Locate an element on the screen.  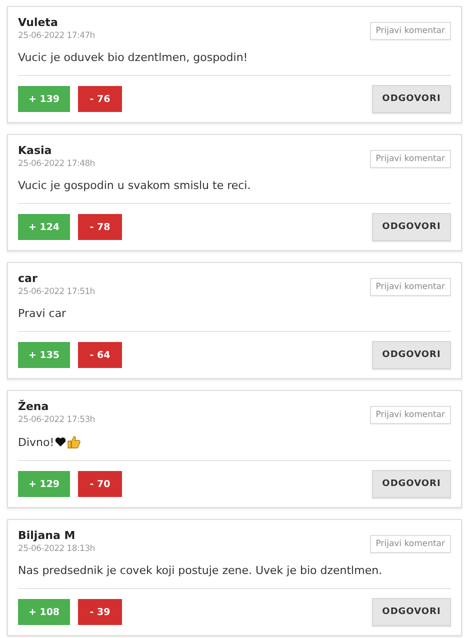
thumbs-up-icon is located at coordinates (74, 442).